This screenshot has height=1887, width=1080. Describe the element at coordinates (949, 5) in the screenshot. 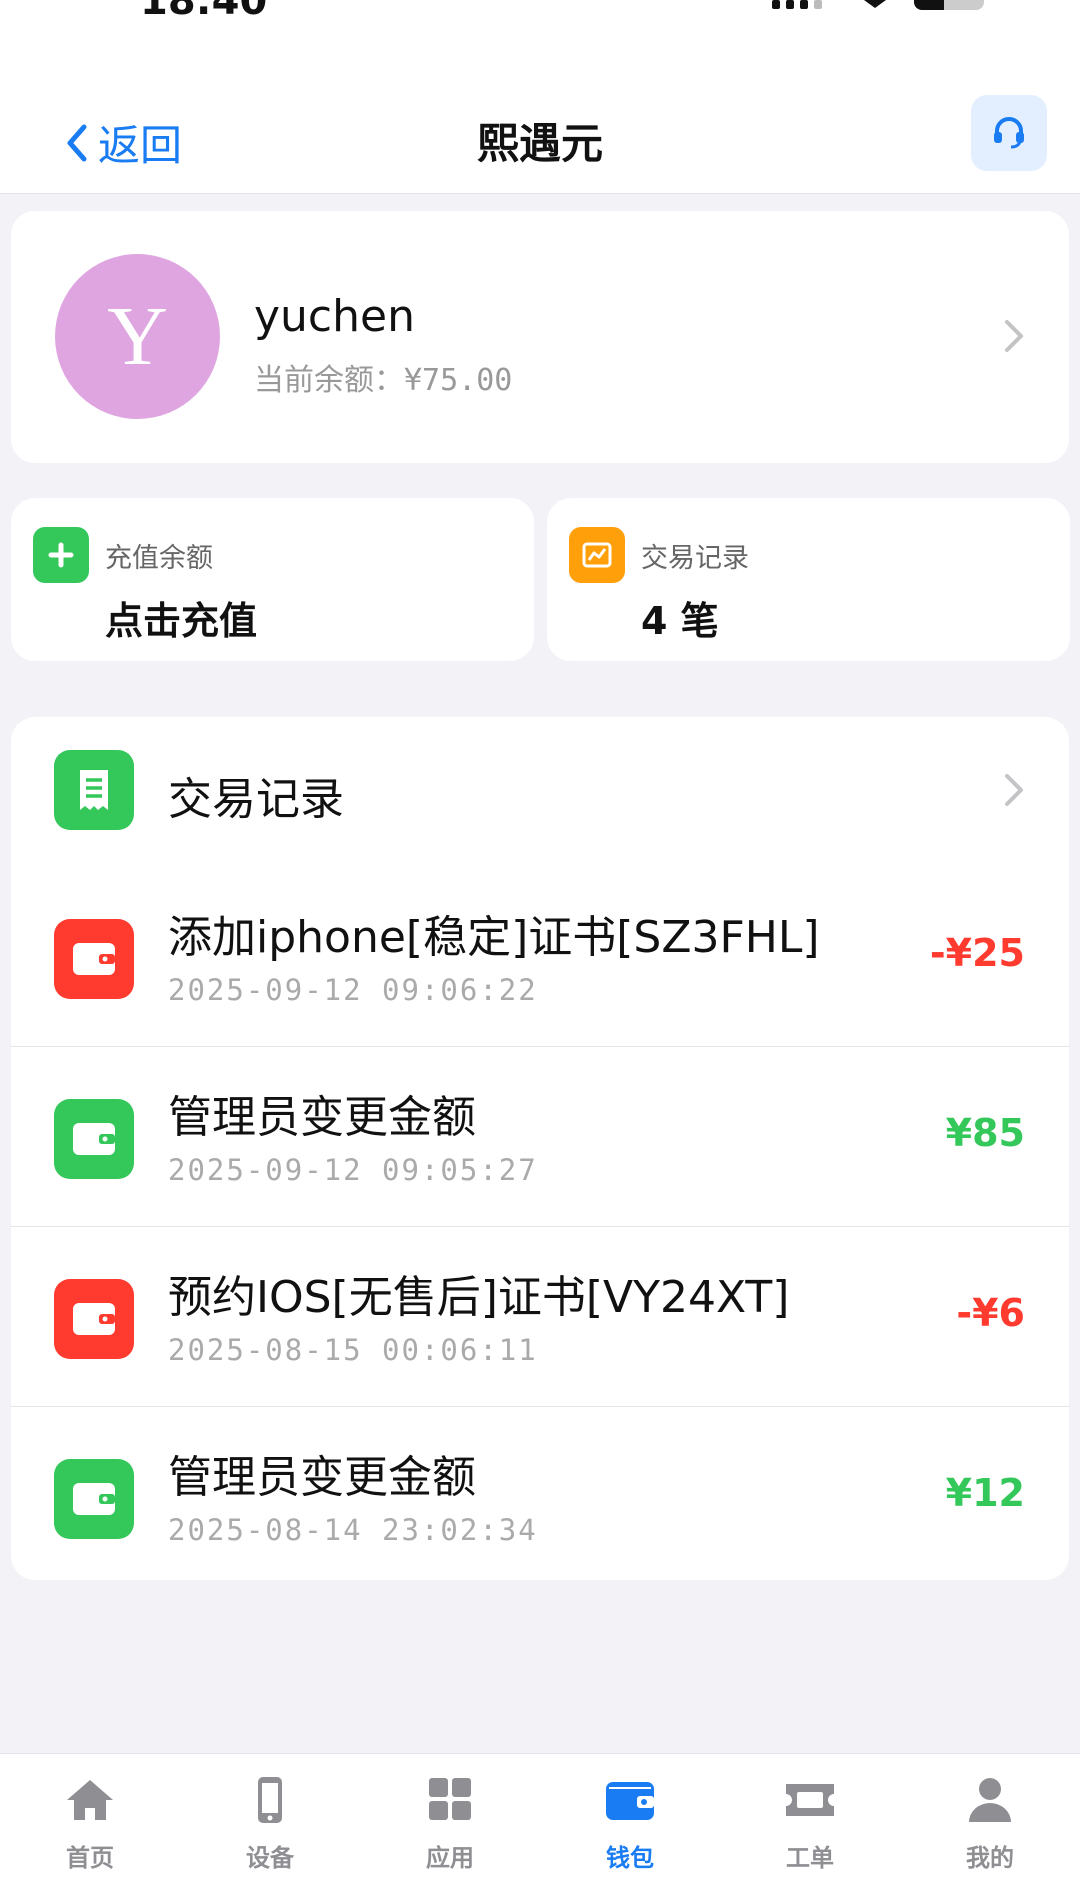

I see `battery-icon` at that location.